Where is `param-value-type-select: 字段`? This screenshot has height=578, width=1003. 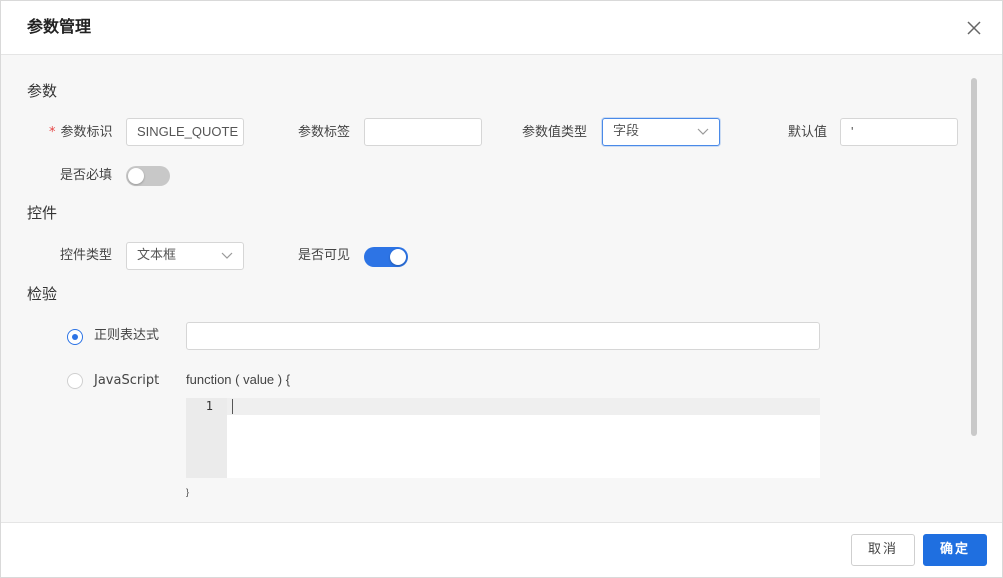 param-value-type-select: 字段 is located at coordinates (661, 132).